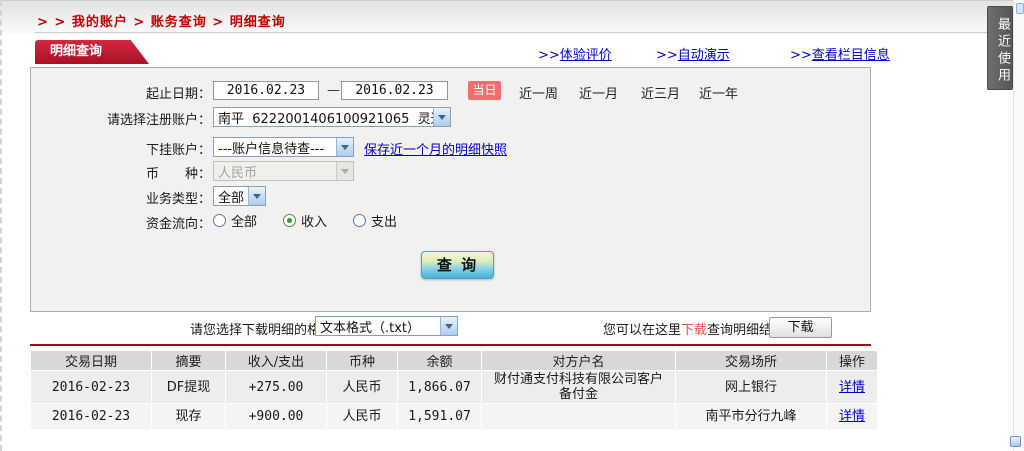 This screenshot has height=451, width=1024. I want to click on date-from-input, so click(266, 90).